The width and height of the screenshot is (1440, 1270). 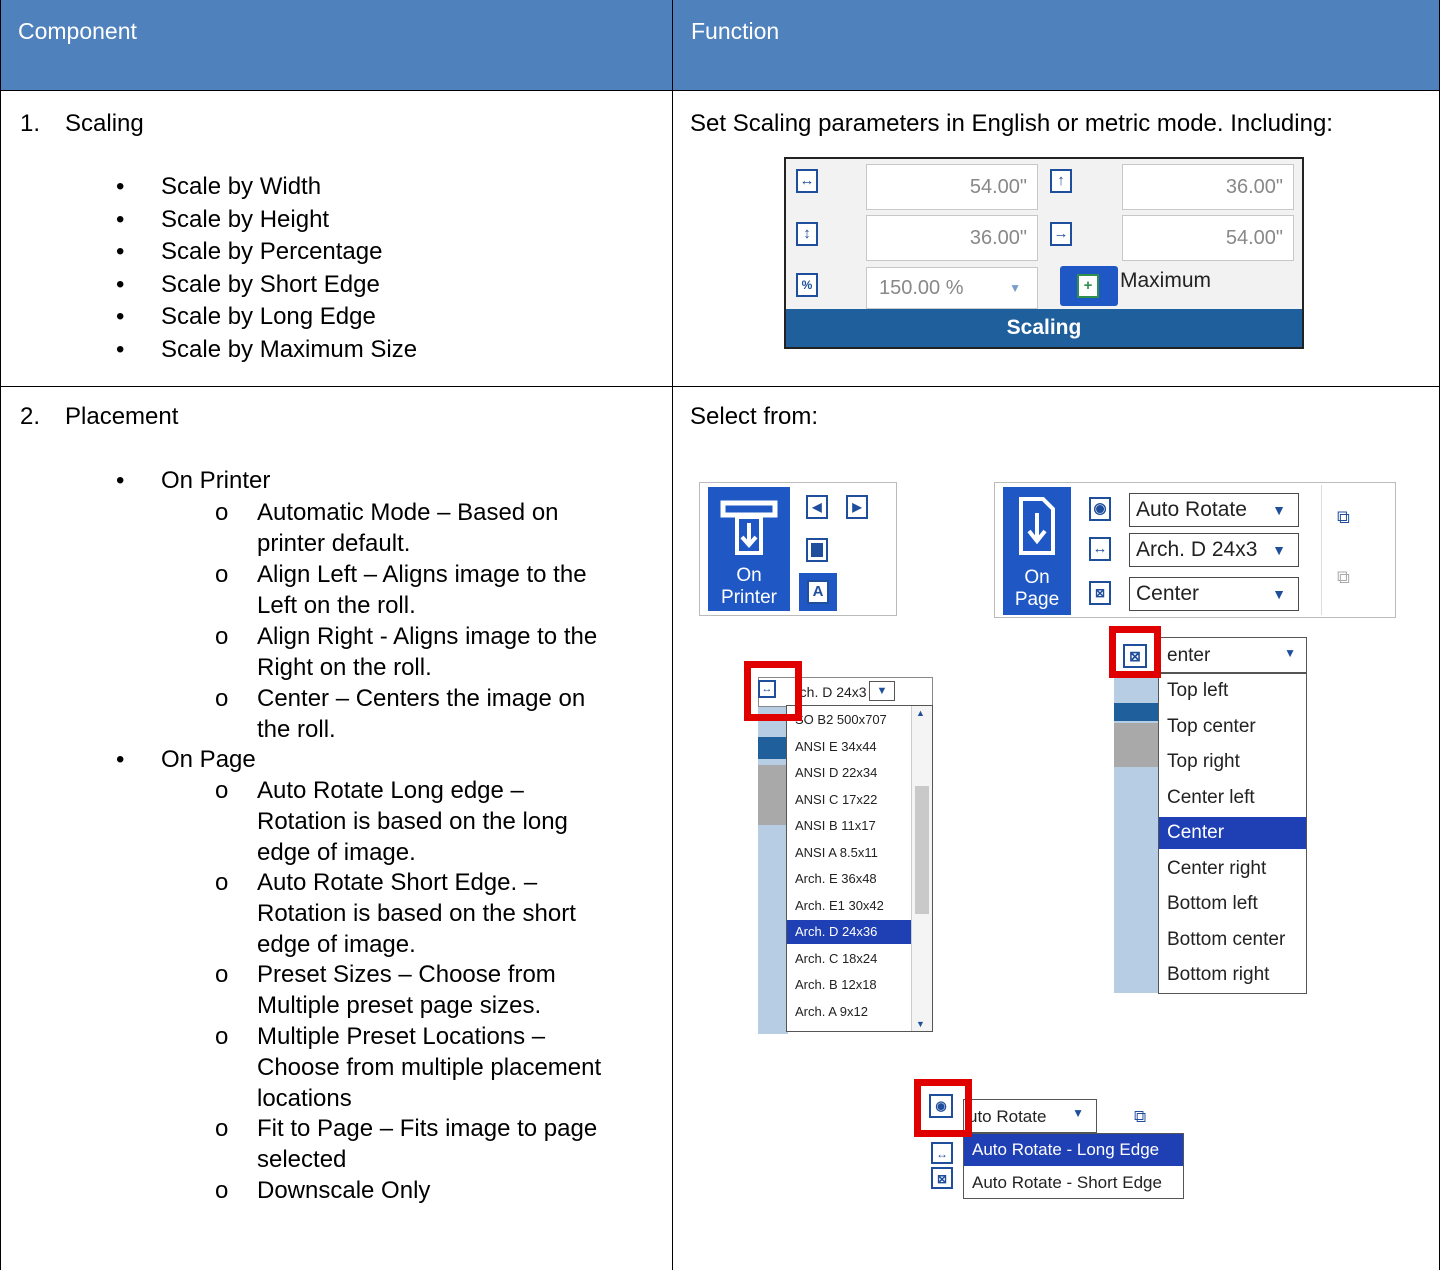 I want to click on table-border-left, so click(x=0, y=635).